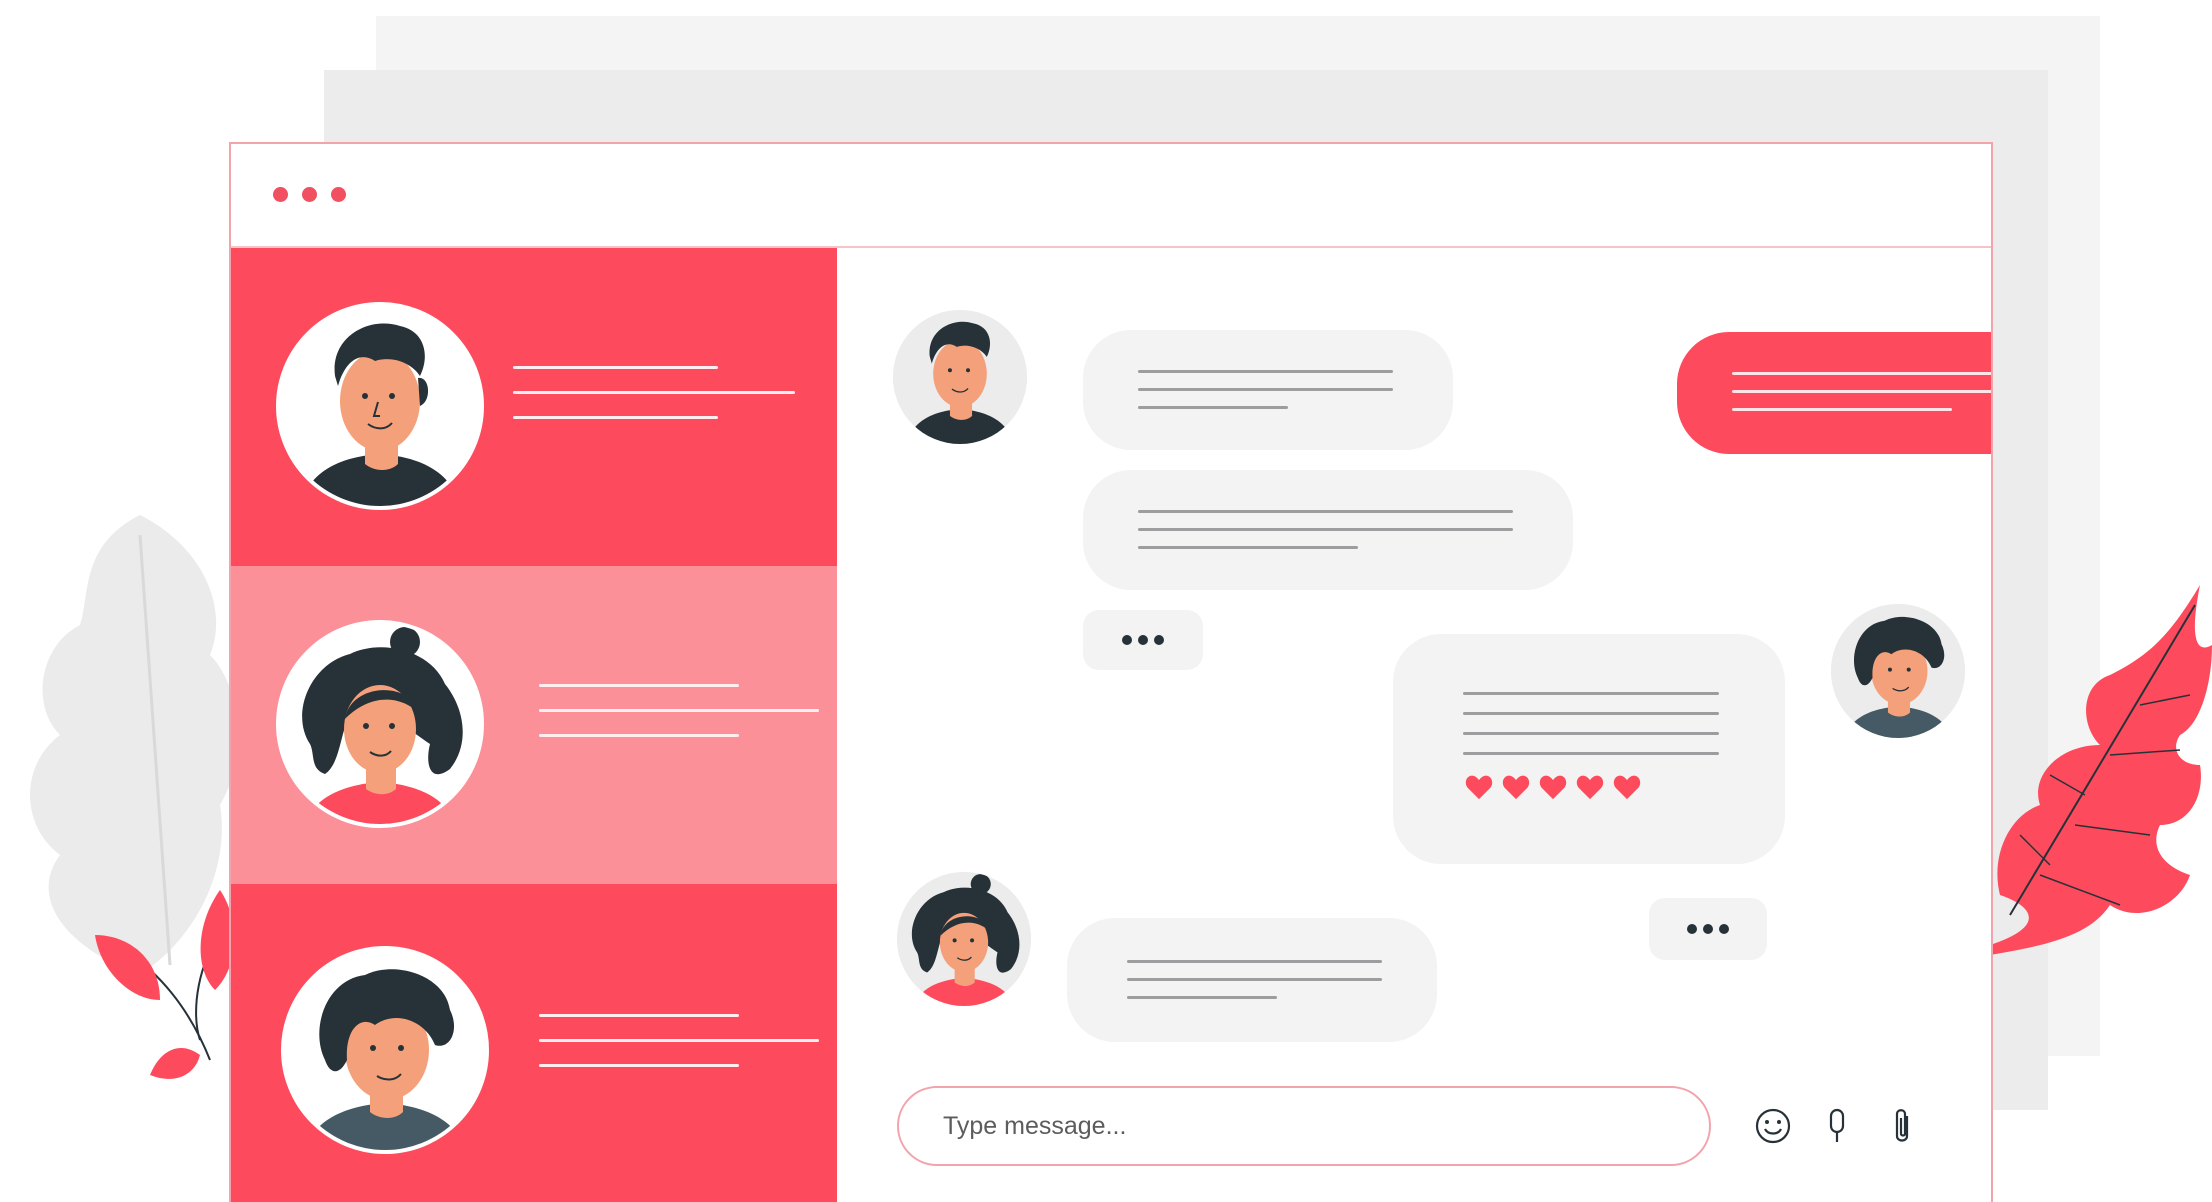 The width and height of the screenshot is (2212, 1202). I want to click on contact-item-selected, so click(534, 725).